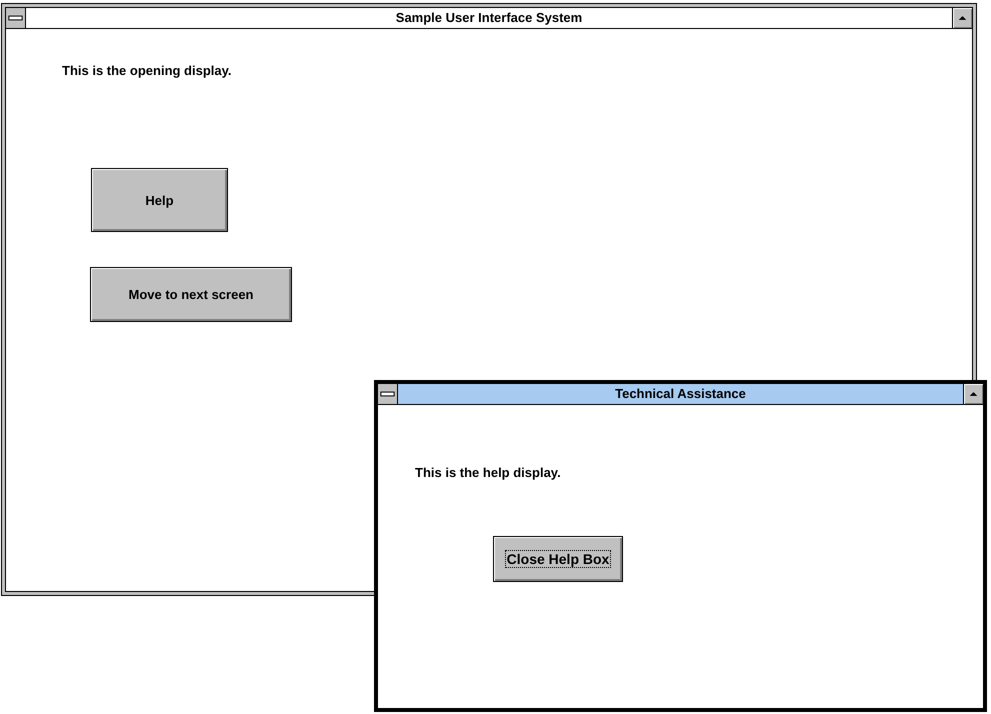 This screenshot has height=714, width=991. What do you see at coordinates (489, 18) in the screenshot?
I see `window-title: Sample User Interface System` at bounding box center [489, 18].